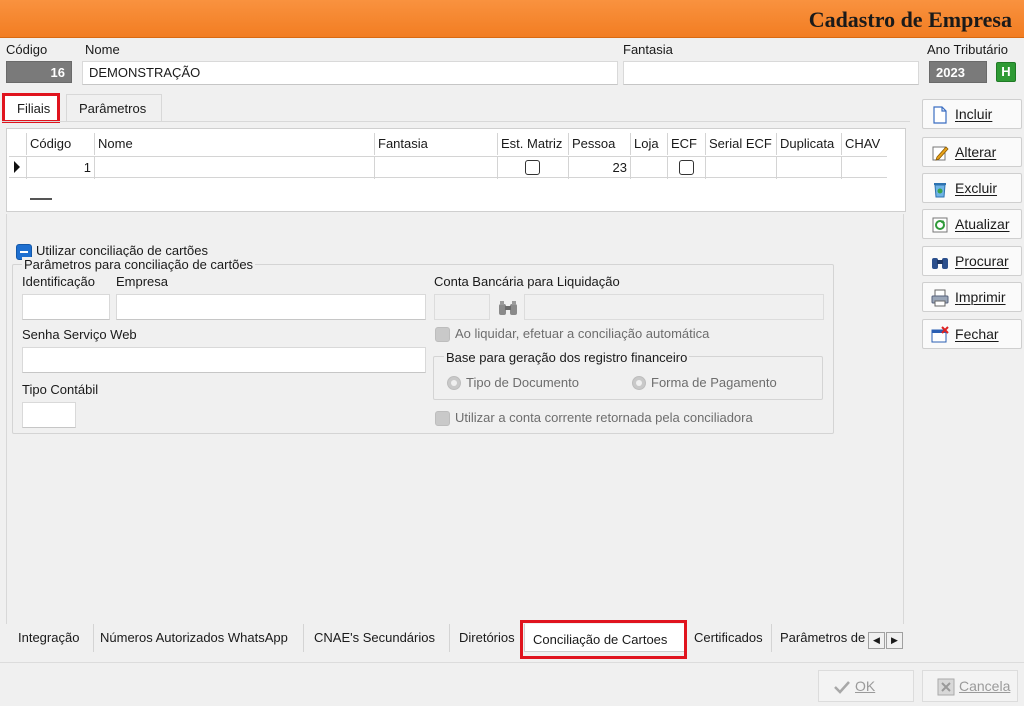 This screenshot has width=1024, height=706. What do you see at coordinates (522, 382) in the screenshot?
I see `tipo-documento-label: Tipo de Documento` at bounding box center [522, 382].